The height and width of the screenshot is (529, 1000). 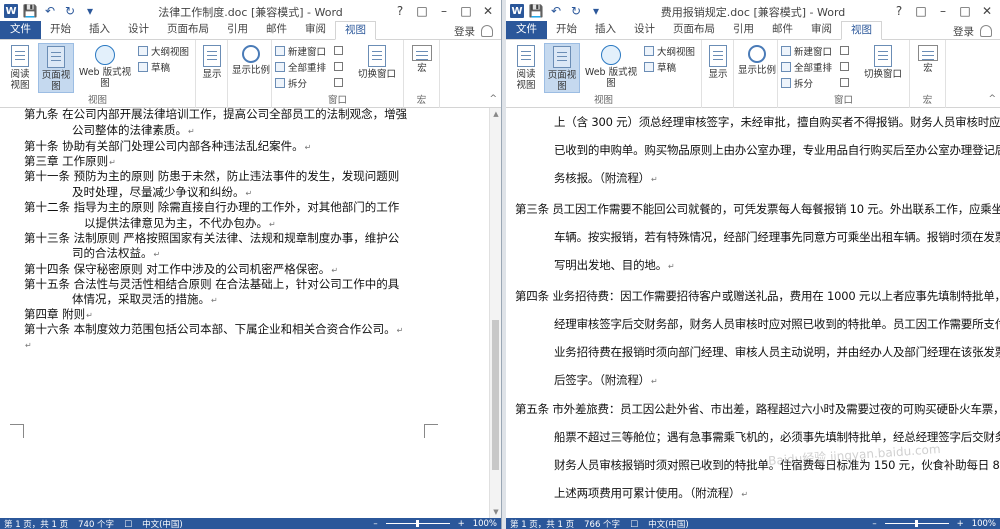 What do you see at coordinates (602, 523) in the screenshot?
I see `word-count: 766 个字` at bounding box center [602, 523].